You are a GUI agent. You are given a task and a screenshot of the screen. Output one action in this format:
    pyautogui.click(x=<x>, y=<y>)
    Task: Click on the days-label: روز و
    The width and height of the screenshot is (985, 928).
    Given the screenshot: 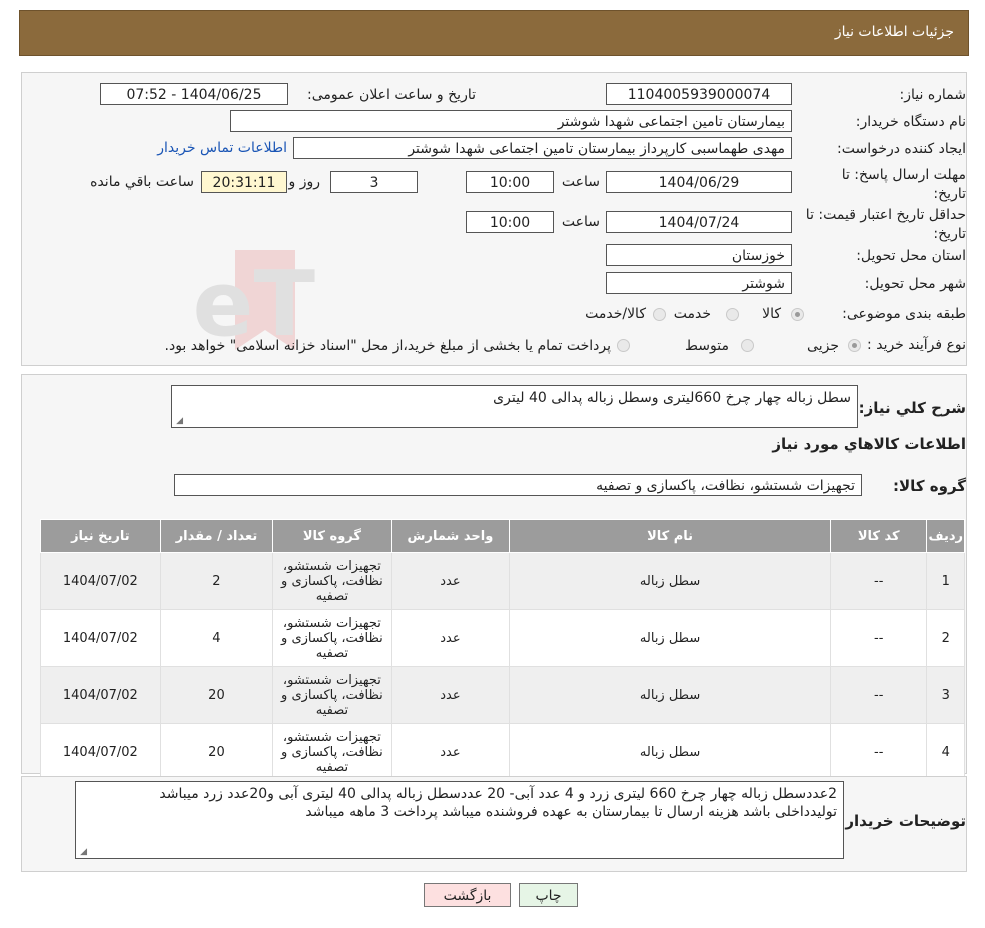 What is the action you would take?
    pyautogui.click(x=304, y=182)
    